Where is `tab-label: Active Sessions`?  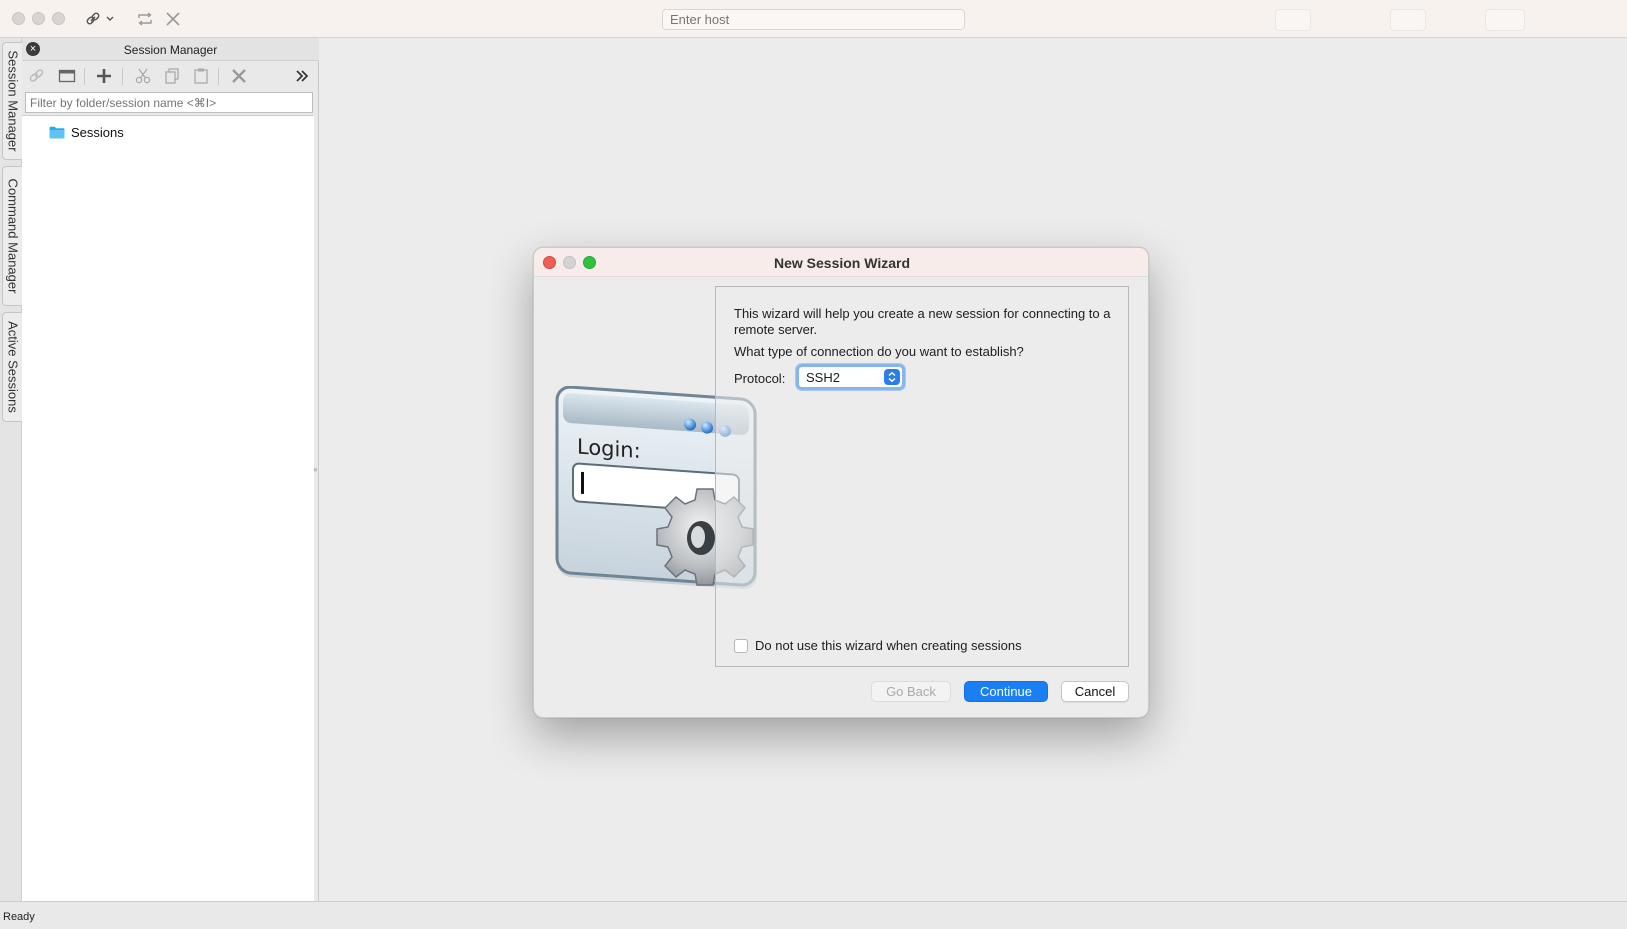
tab-label: Active Sessions is located at coordinates (12, 367).